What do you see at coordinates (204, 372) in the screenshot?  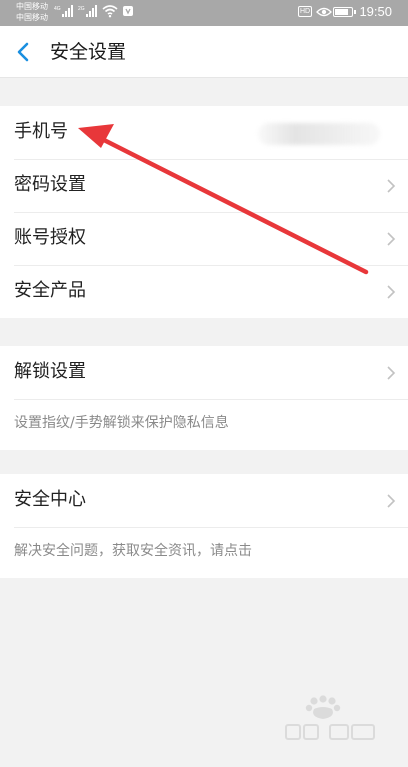 I see `list-item-unlock-settings: 解锁设置` at bounding box center [204, 372].